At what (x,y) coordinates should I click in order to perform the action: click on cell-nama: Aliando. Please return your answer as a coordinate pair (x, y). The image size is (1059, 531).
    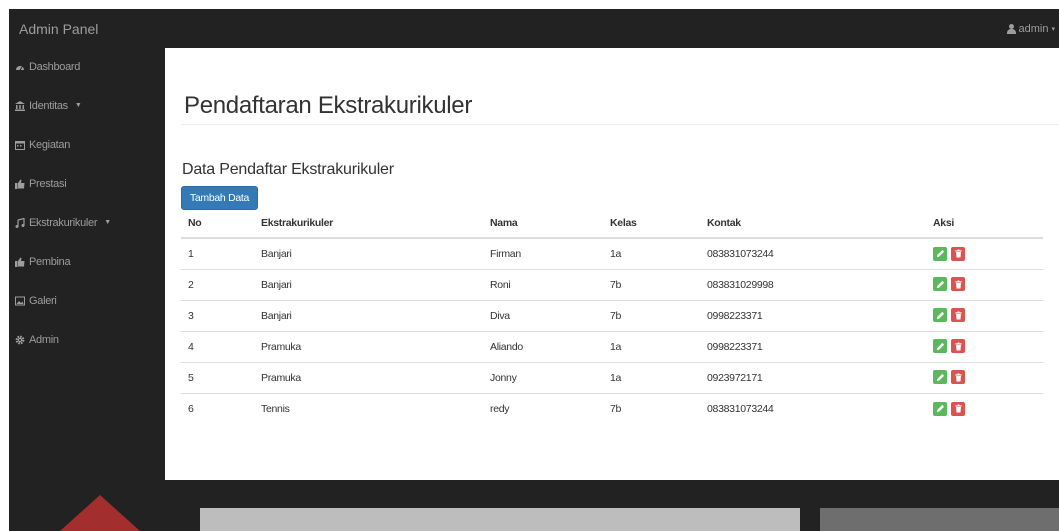
    Looking at the image, I should click on (543, 346).